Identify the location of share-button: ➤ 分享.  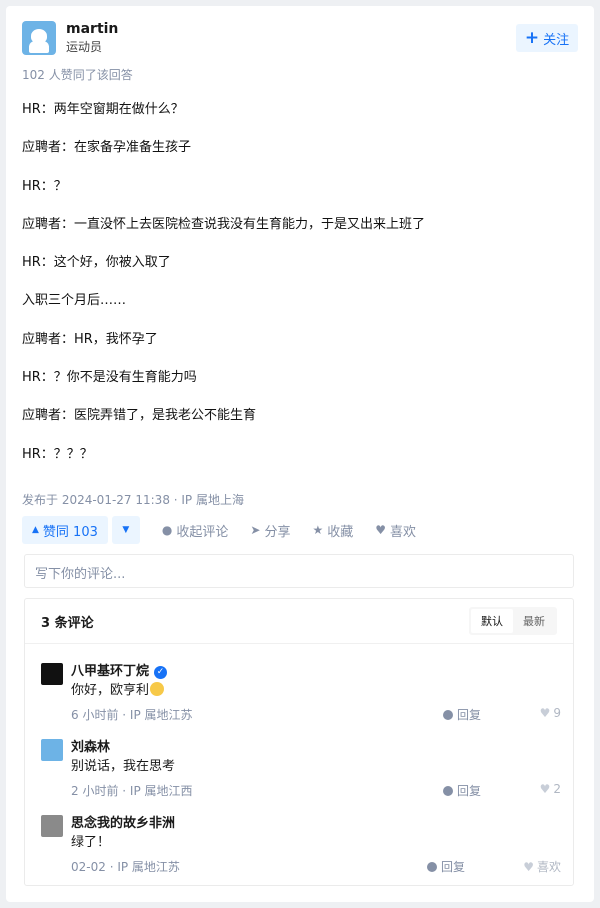
(270, 530).